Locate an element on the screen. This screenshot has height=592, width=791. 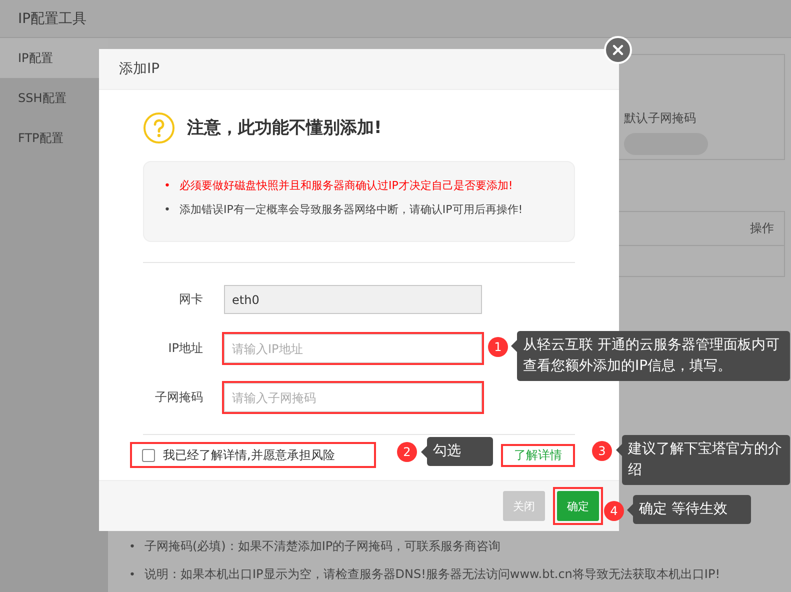
note-text: 说明：如果本机出口IP显示为空，请检查服务器DNS!服务器无法访问www.bt.cn将导致无法获取本机出口IP! is located at coordinates (432, 574).